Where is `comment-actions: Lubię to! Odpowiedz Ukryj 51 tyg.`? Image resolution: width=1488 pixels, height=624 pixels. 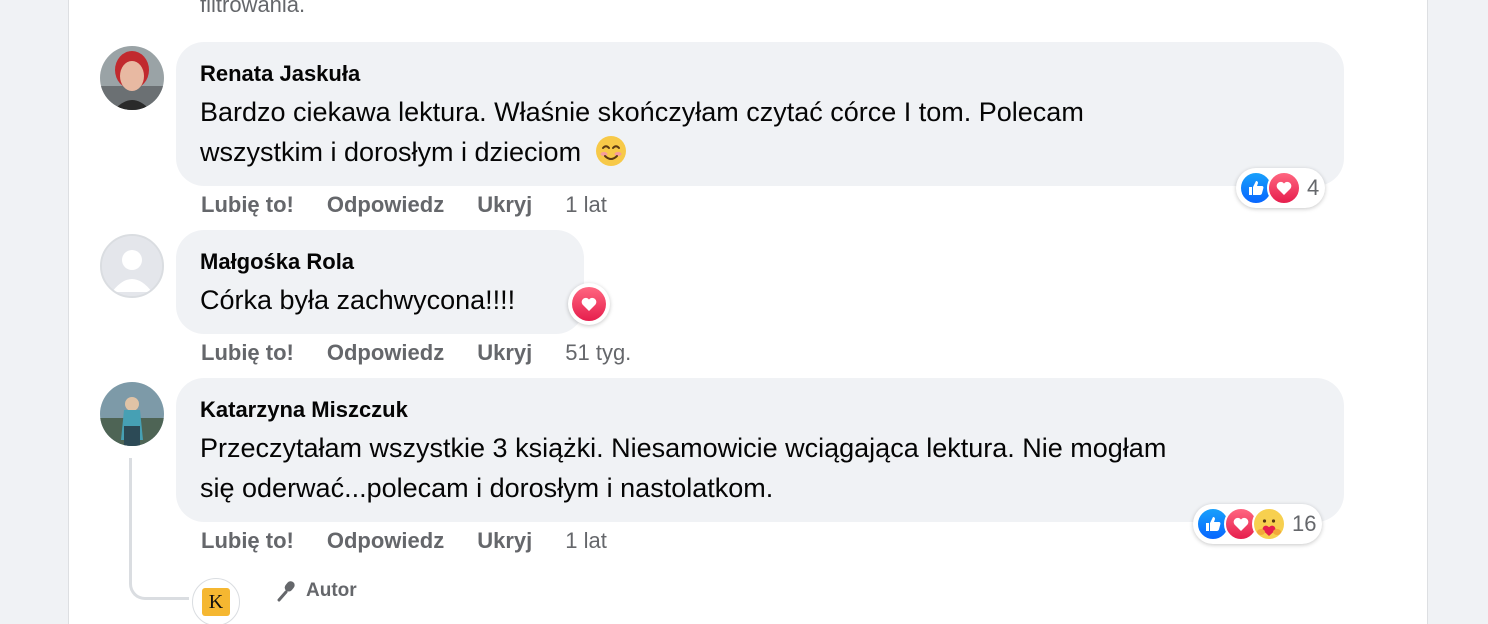 comment-actions: Lubię to! Odpowiedz Ukryj 51 tyg. is located at coordinates (432, 353).